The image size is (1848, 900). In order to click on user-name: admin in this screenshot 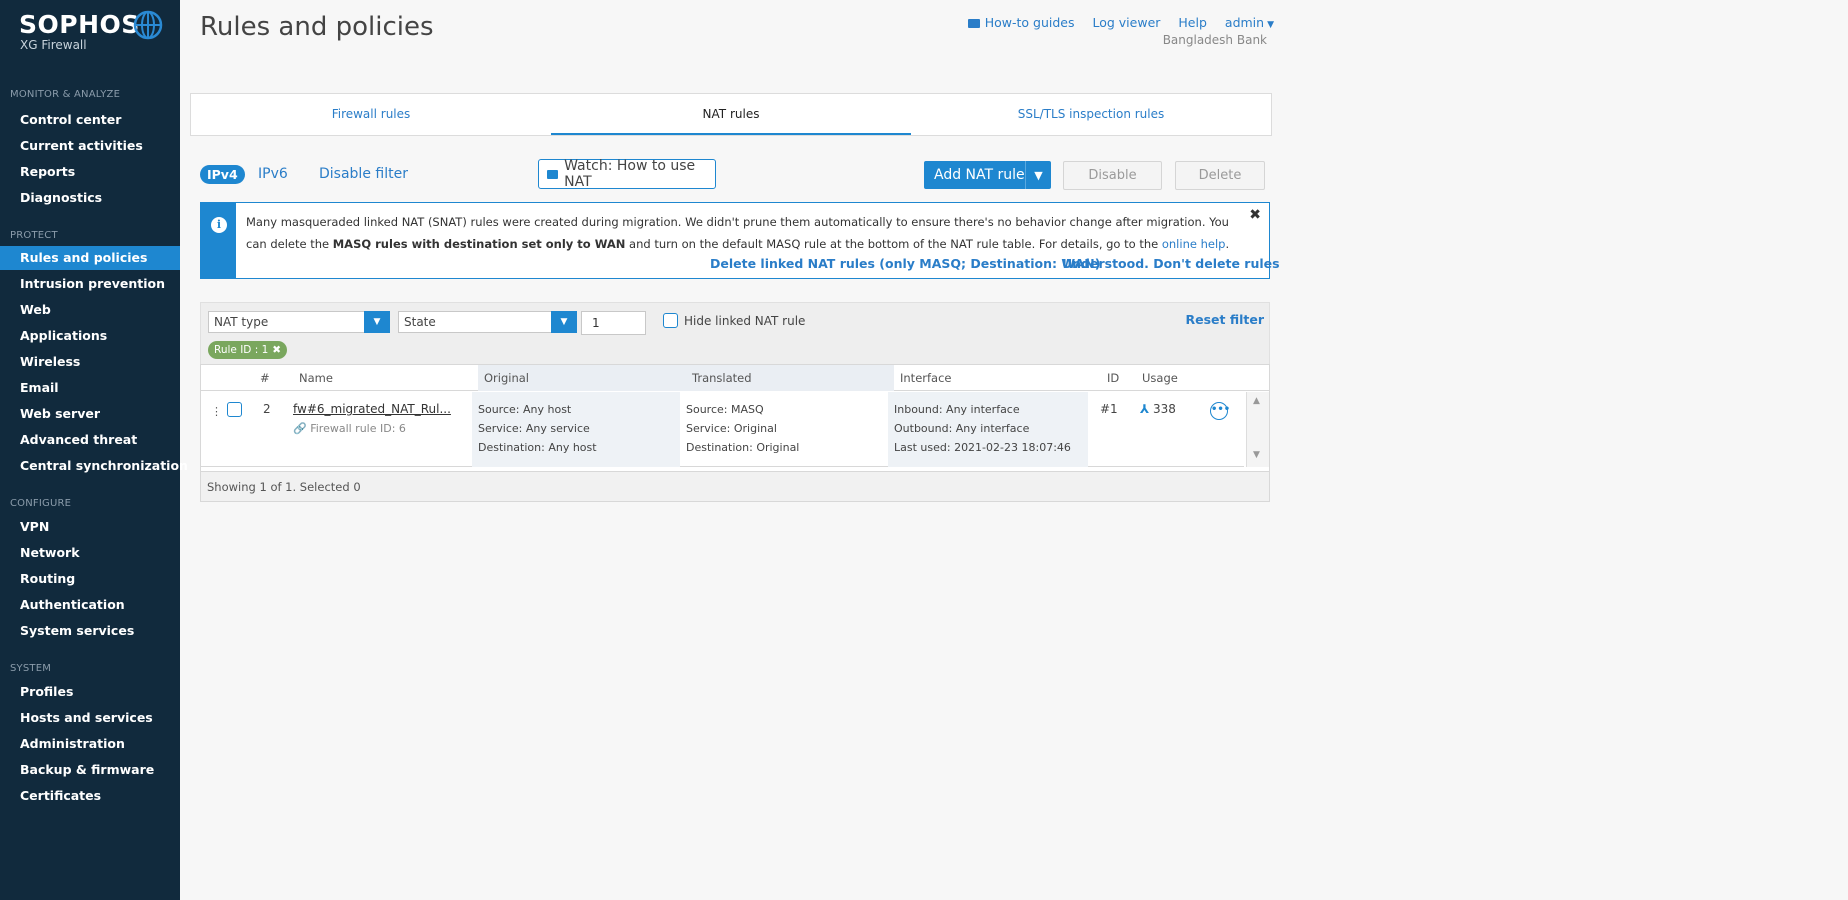, I will do `click(1244, 22)`.